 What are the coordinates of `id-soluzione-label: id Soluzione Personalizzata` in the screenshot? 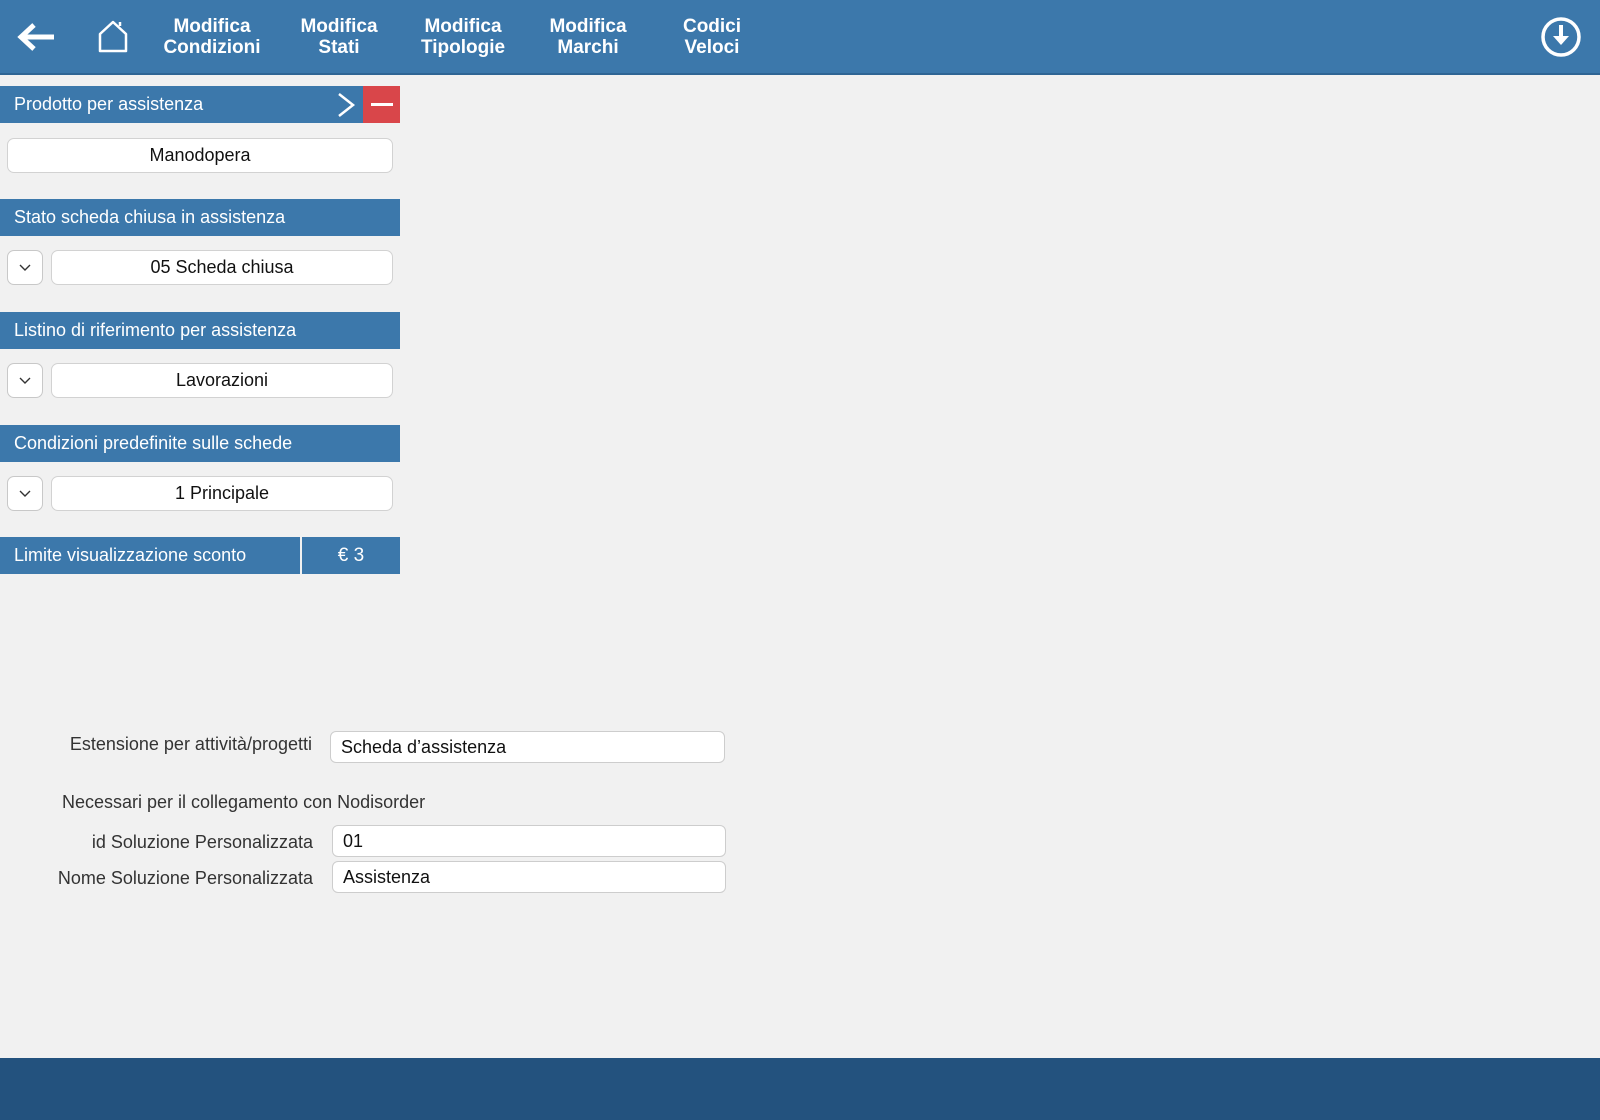 It's located at (202, 842).